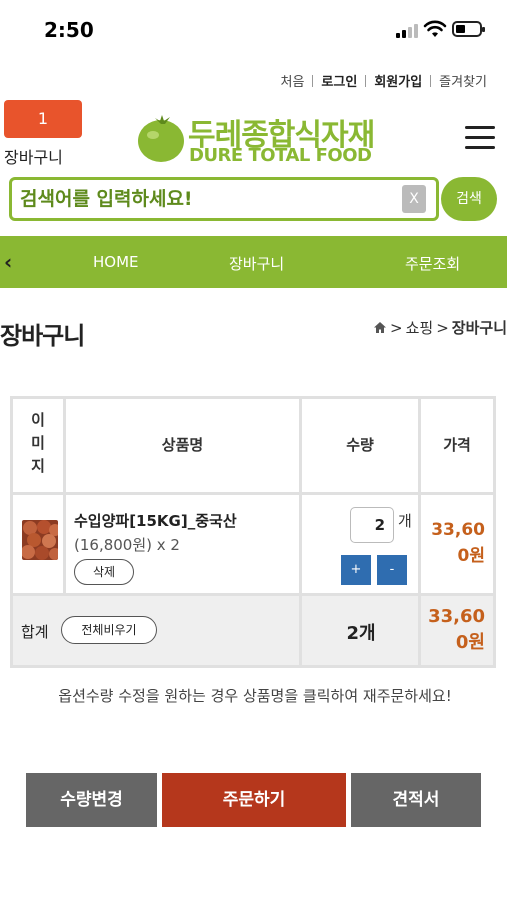  What do you see at coordinates (40, 540) in the screenshot?
I see `product-thumbnail` at bounding box center [40, 540].